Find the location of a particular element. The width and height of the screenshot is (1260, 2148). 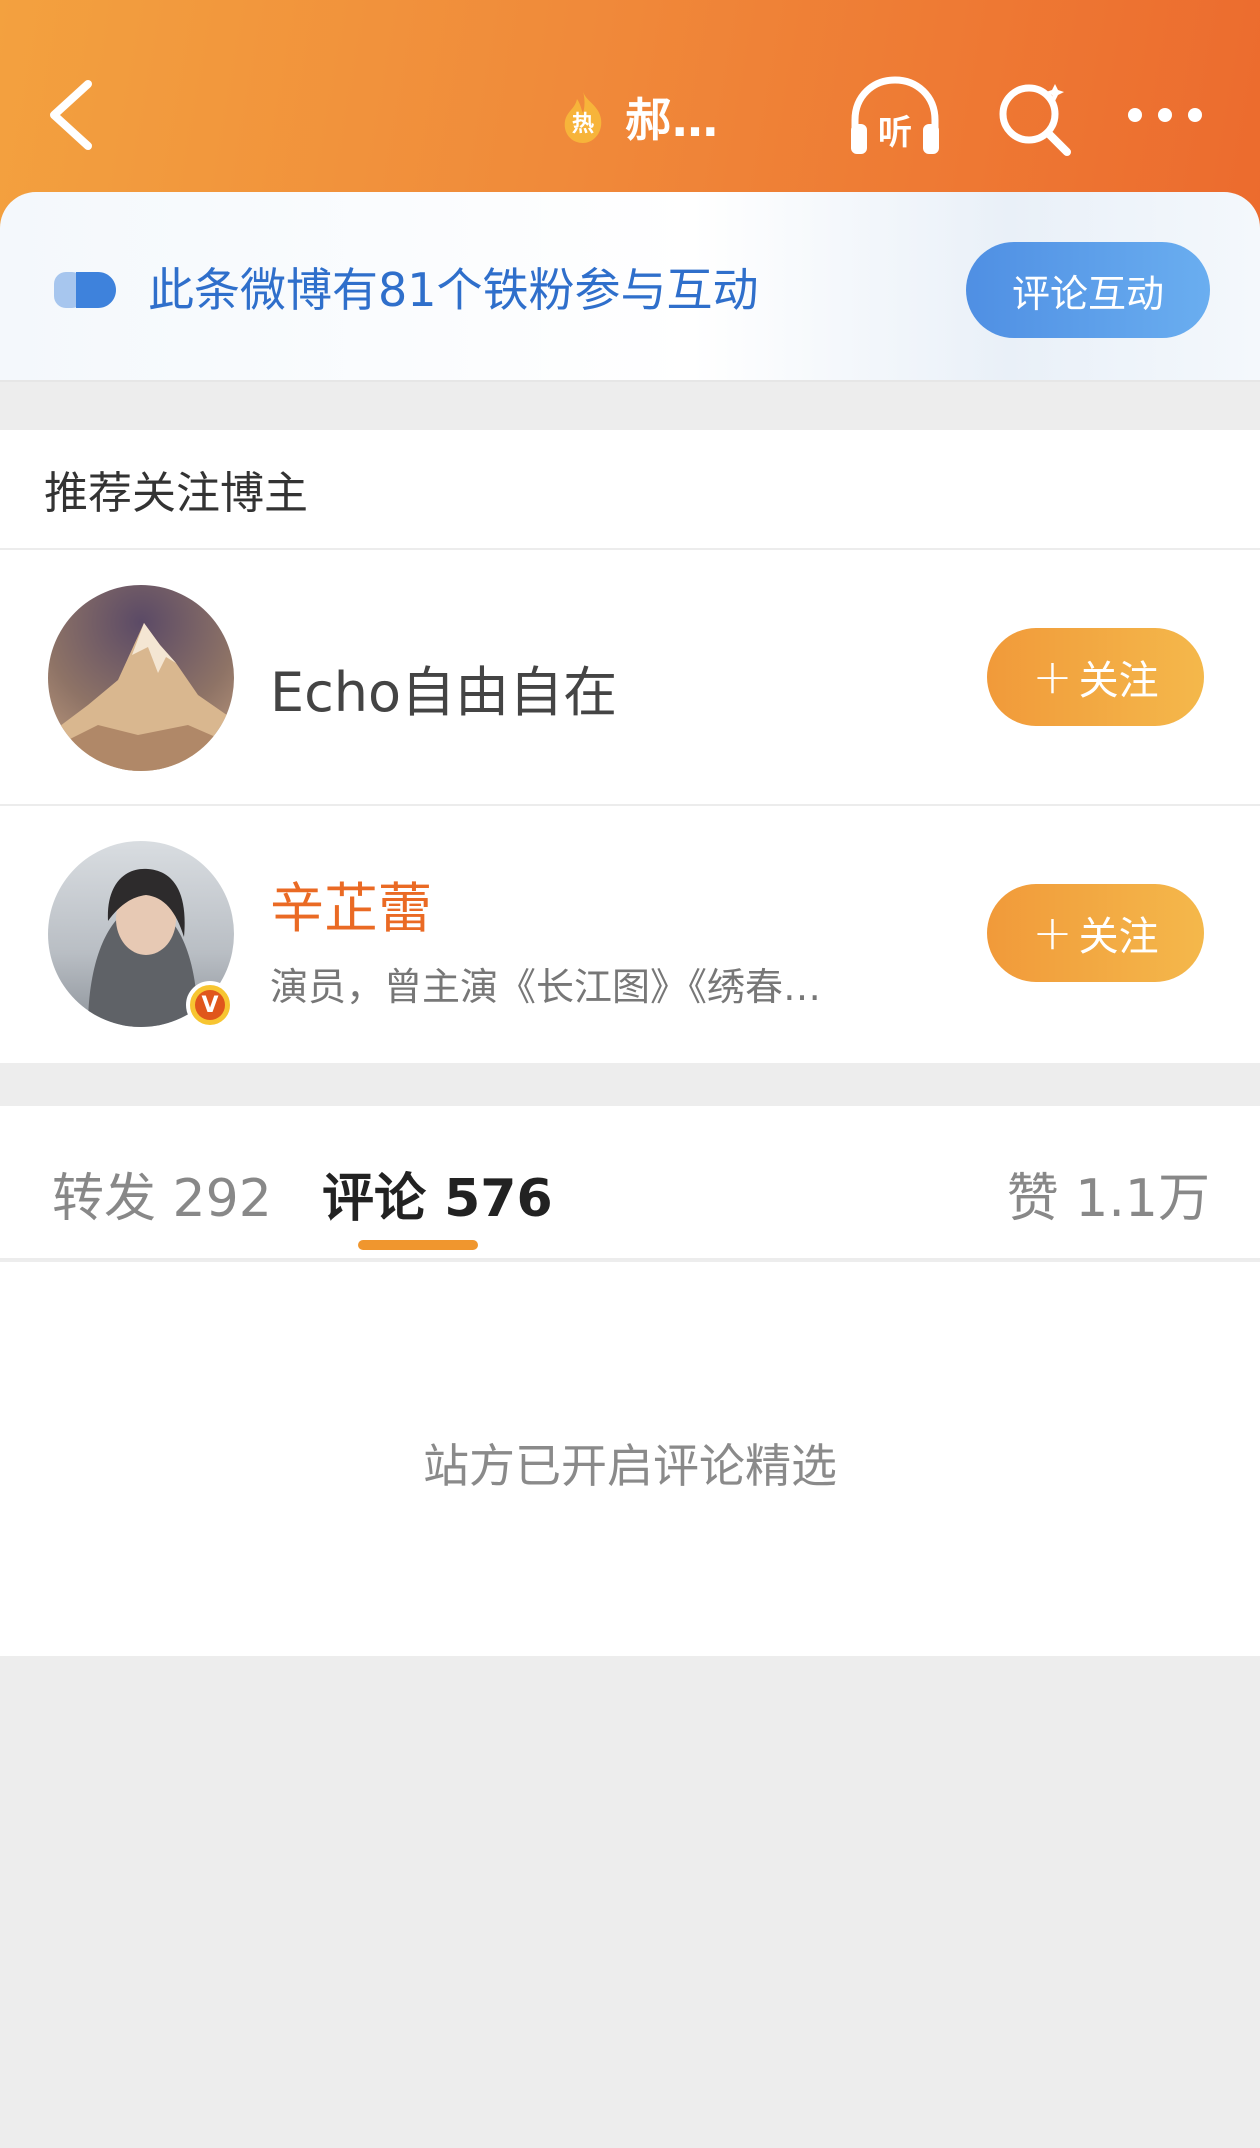

search-icon is located at coordinates (1035, 120).